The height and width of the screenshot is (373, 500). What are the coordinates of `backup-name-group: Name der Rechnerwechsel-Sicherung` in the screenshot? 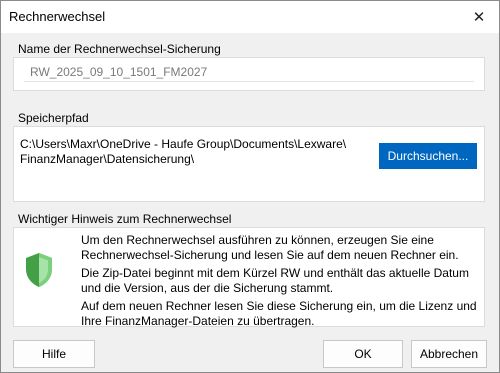 It's located at (249, 66).